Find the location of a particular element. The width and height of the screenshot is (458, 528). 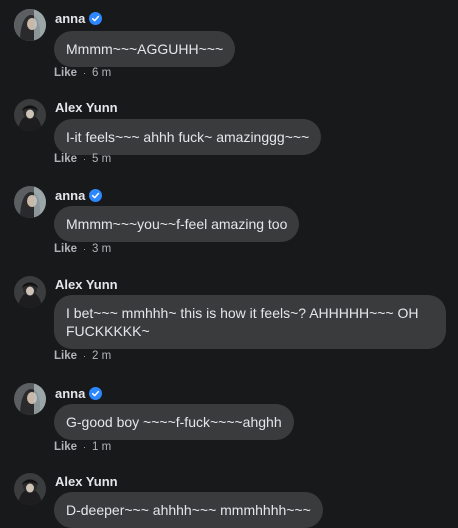

comment-text: G-good boy ~~~~f-fuck~~~~ahghh is located at coordinates (174, 422).